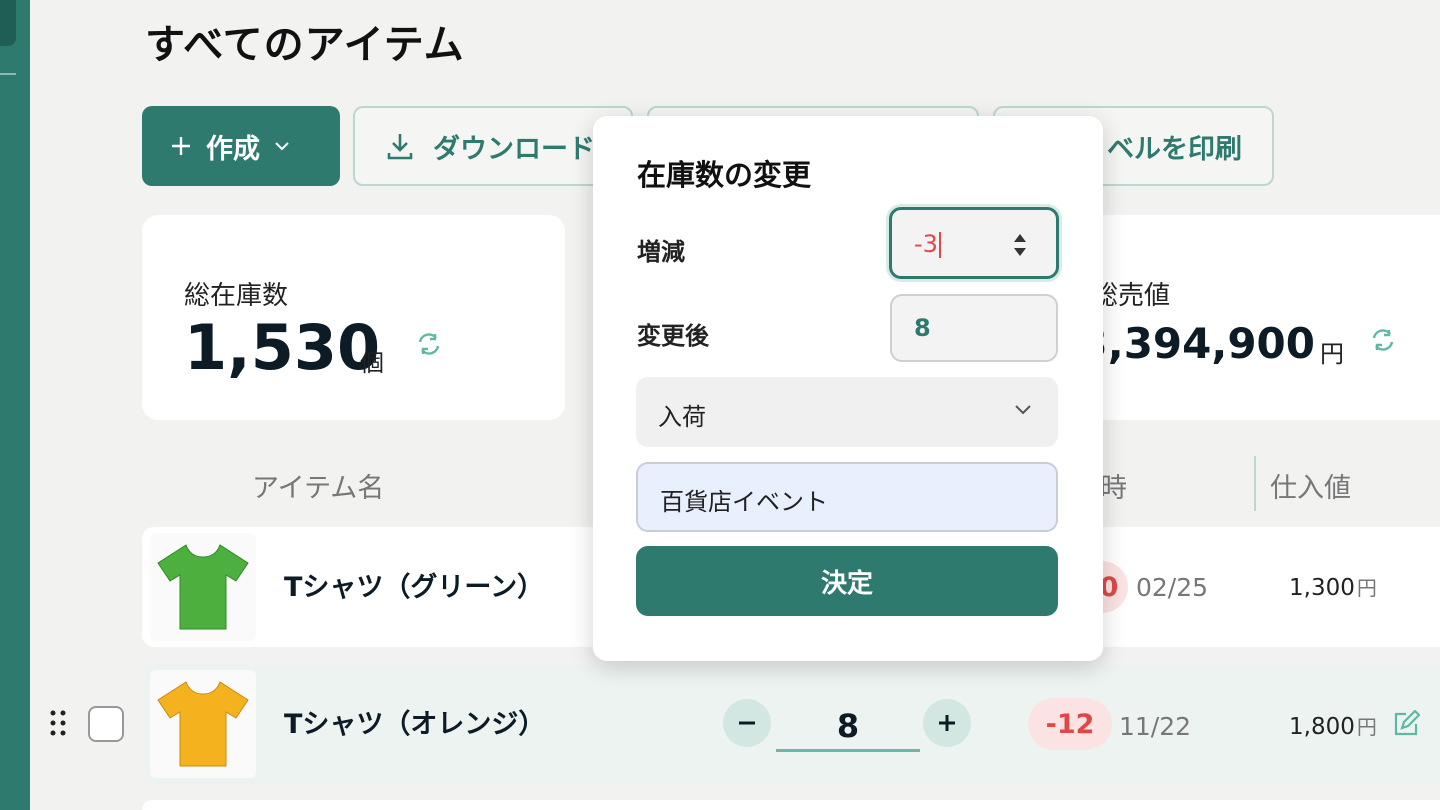 The height and width of the screenshot is (810, 1440). I want to click on item-name: Tシャツ（グリーン）, so click(414, 584).